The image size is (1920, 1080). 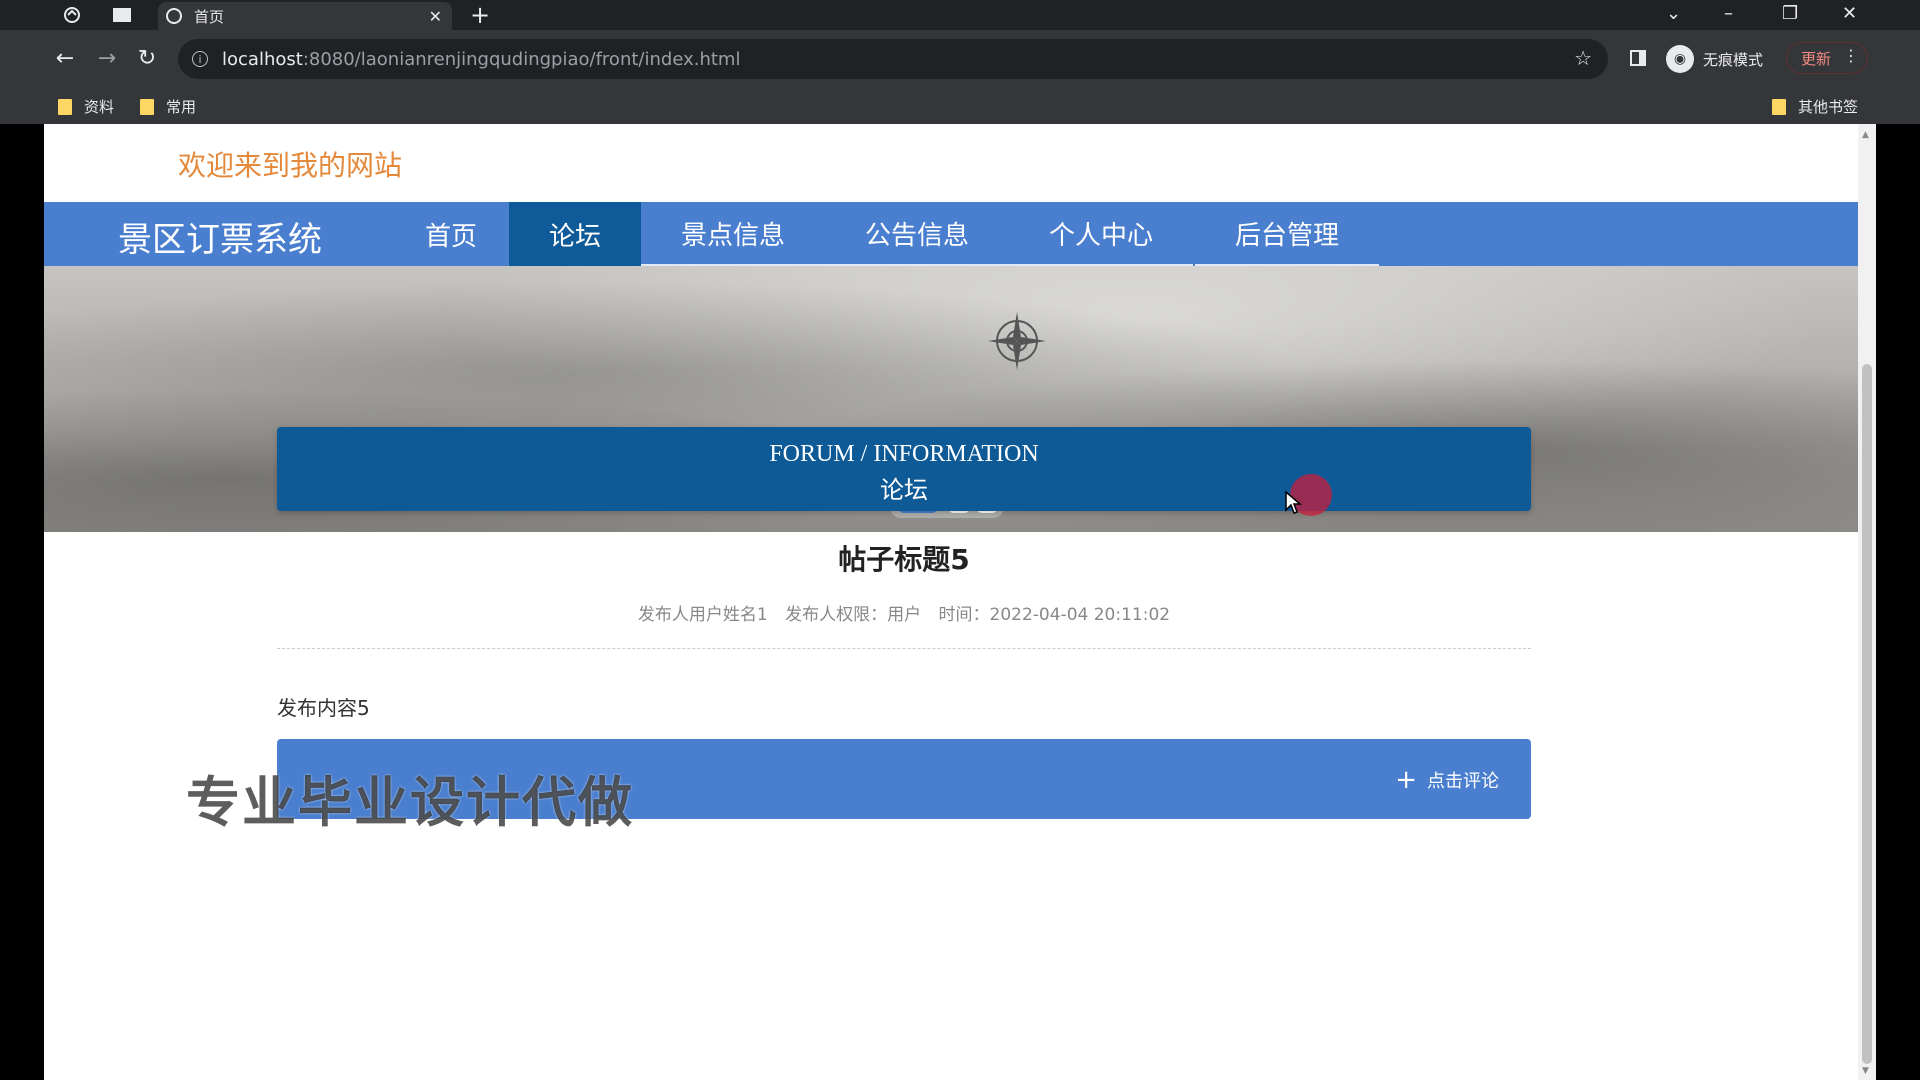 What do you see at coordinates (1851, 55) in the screenshot?
I see `menu-dots-icon: ⋮` at bounding box center [1851, 55].